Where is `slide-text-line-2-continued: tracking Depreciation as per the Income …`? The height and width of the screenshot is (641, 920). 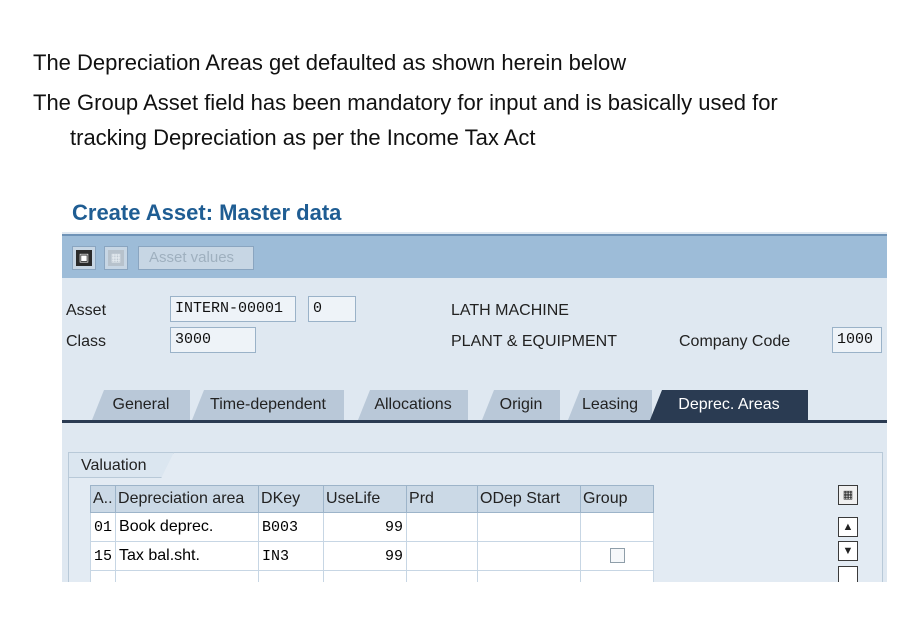
slide-text-line-2-continued: tracking Depreciation as per the Income … is located at coordinates (303, 137).